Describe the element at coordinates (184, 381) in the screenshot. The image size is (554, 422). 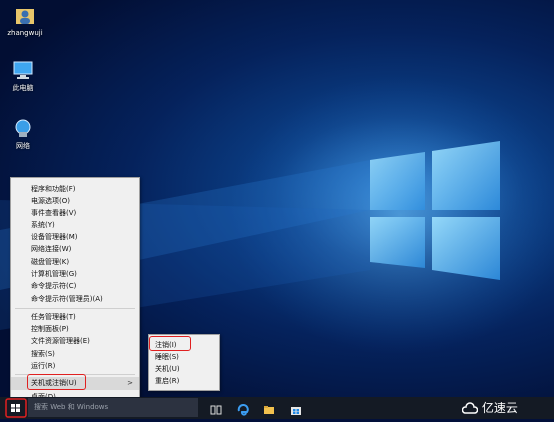
I see `submenu-item-restart: 重启(R)` at that location.